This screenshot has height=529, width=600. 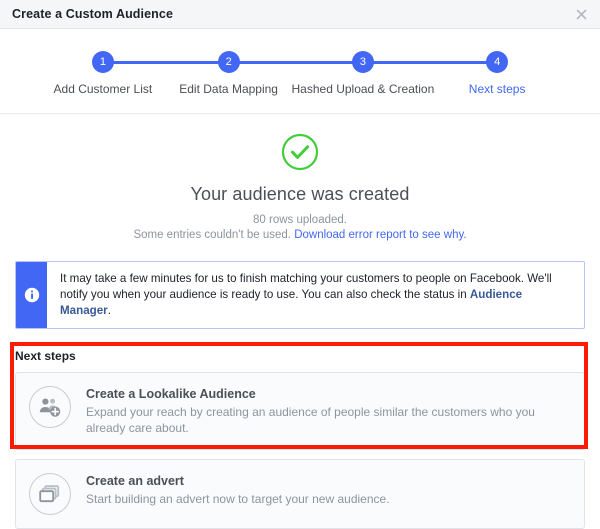 What do you see at coordinates (135, 481) in the screenshot?
I see `option-title: Create an advert` at bounding box center [135, 481].